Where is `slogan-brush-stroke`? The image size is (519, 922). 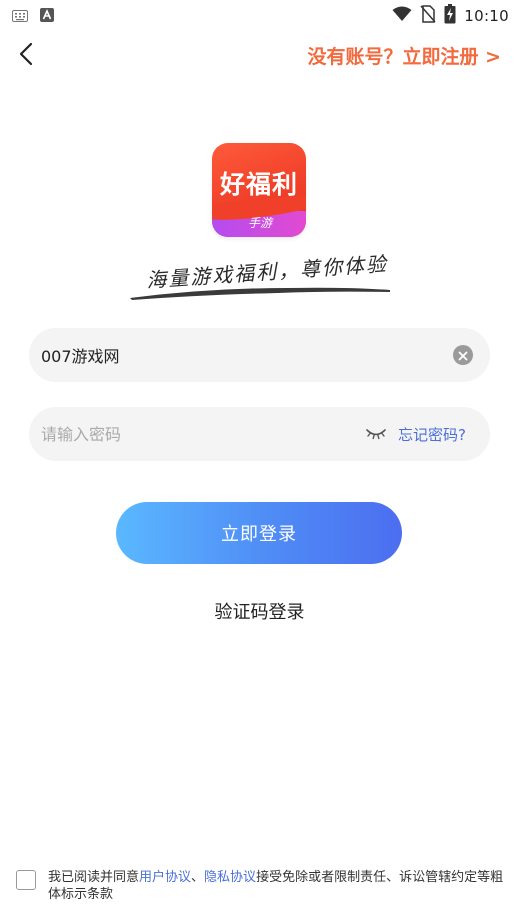
slogan-brush-stroke is located at coordinates (260, 293).